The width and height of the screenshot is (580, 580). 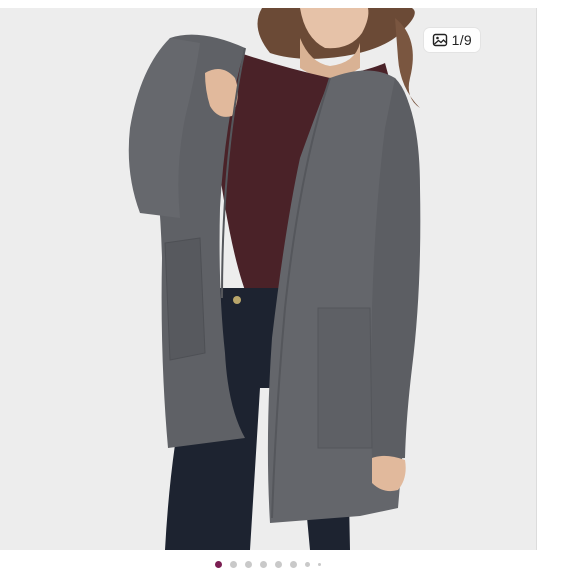 I want to click on page-gutter, so click(x=558, y=290).